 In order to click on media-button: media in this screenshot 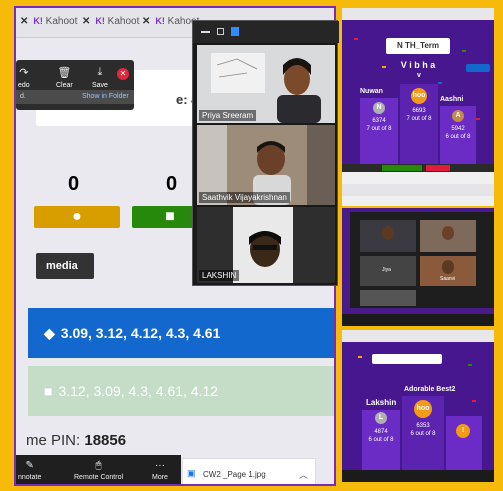, I will do `click(65, 266)`.